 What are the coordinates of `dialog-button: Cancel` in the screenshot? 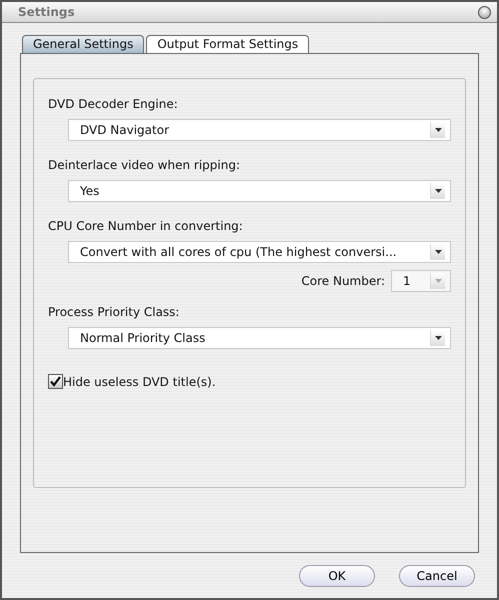 It's located at (437, 576).